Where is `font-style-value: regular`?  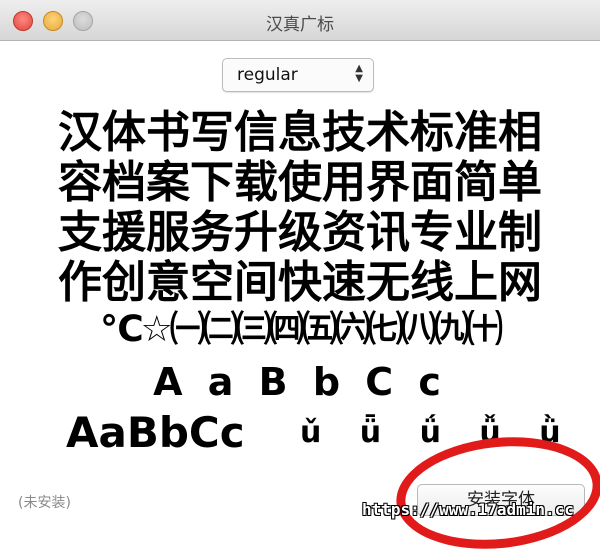
font-style-value: regular is located at coordinates (267, 75).